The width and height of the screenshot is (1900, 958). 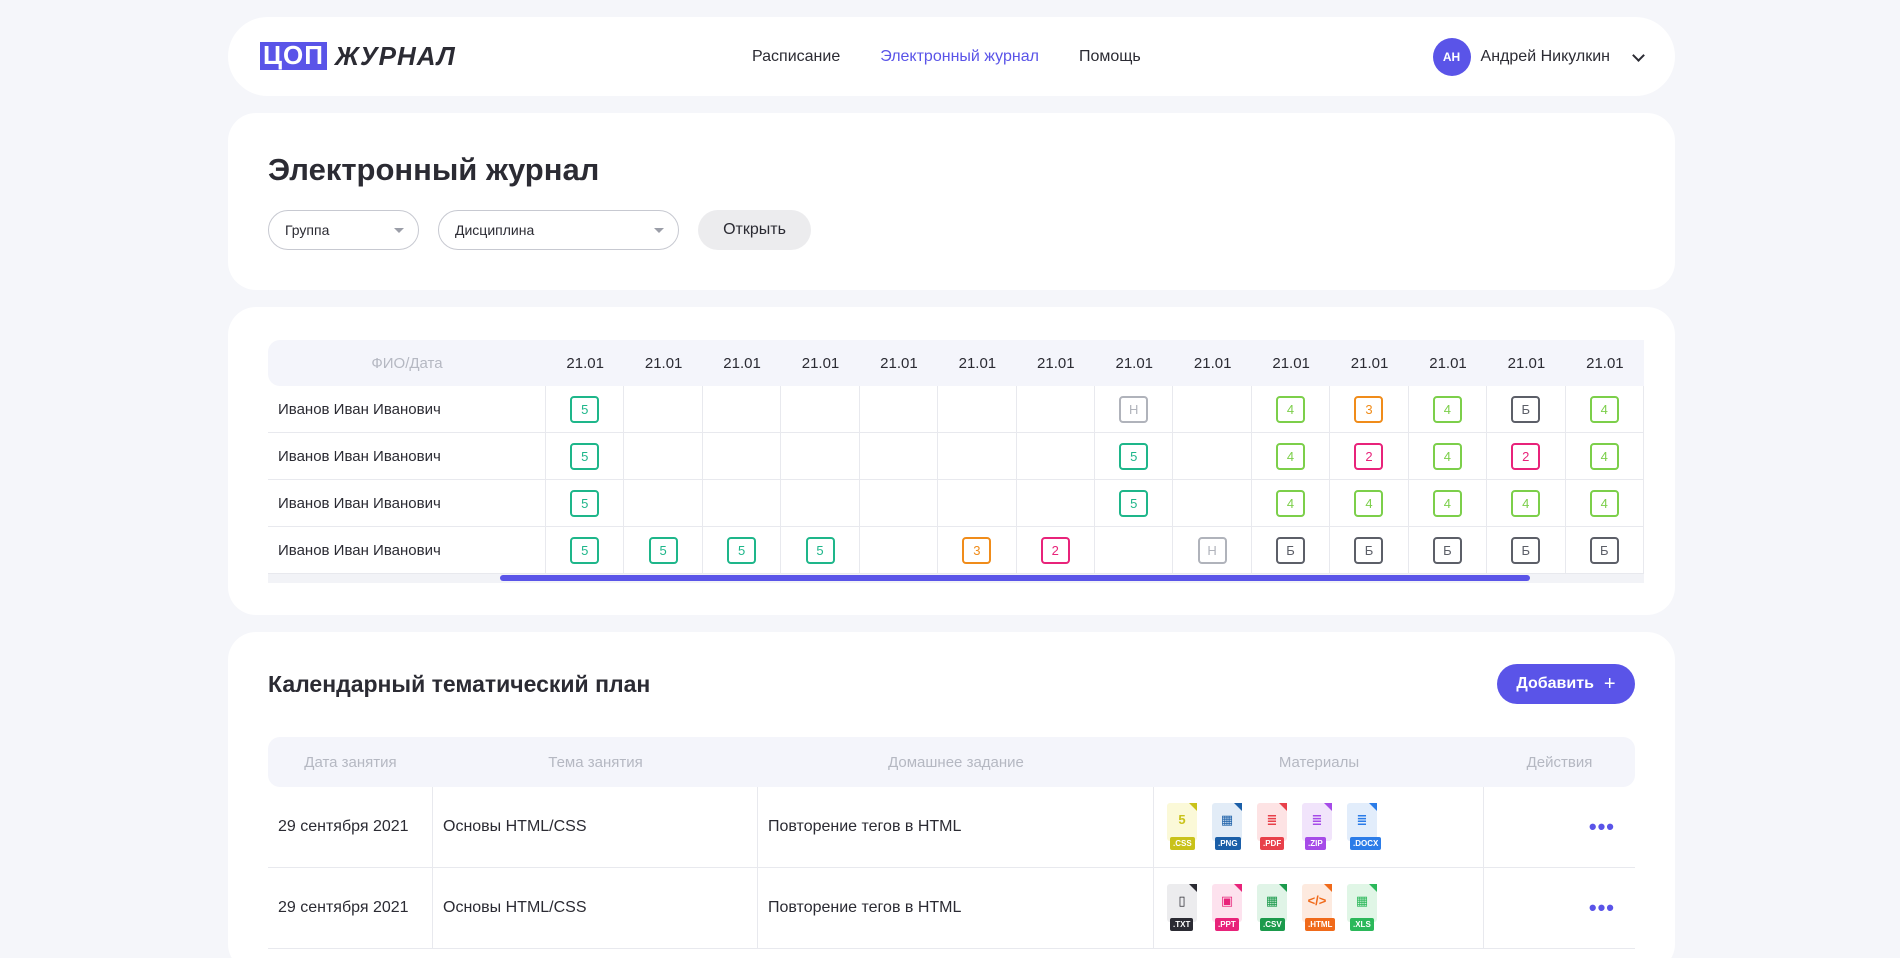 I want to click on grade-cell: Н, so click(x=1212, y=550).